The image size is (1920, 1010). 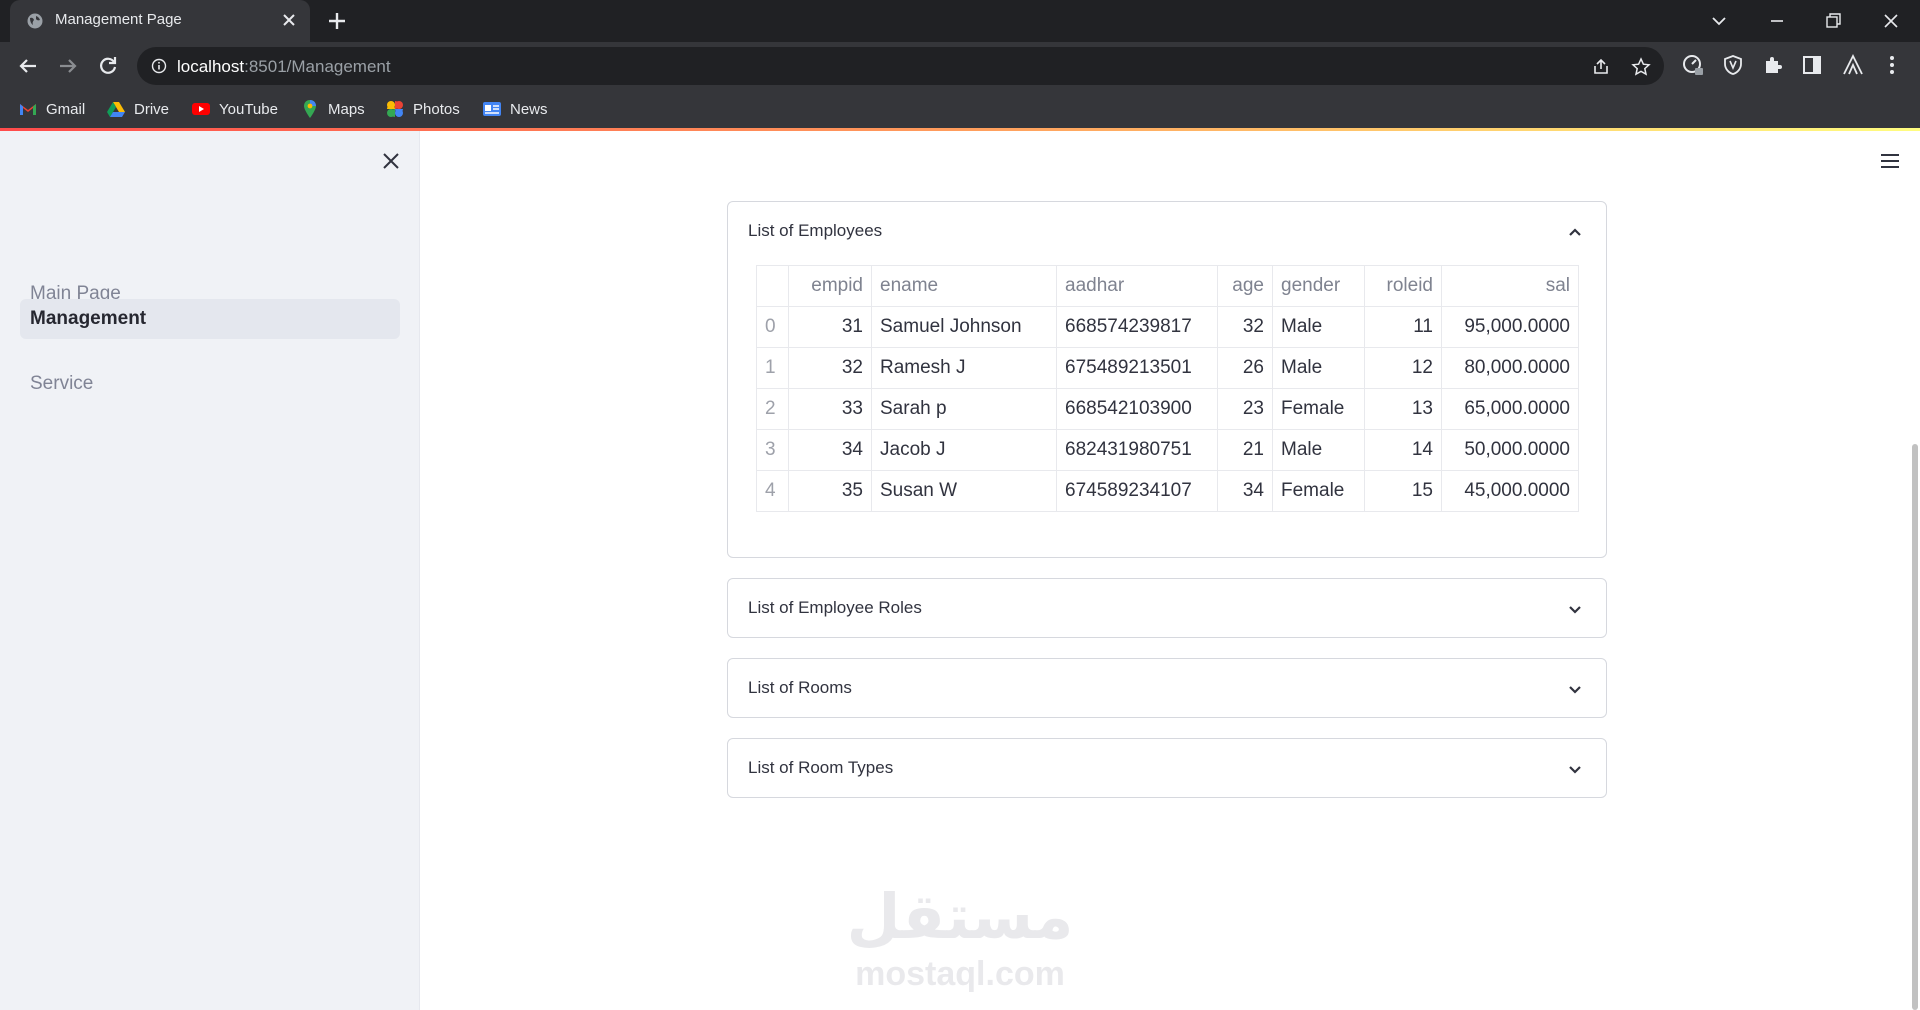 What do you see at coordinates (1137, 491) in the screenshot?
I see `table-cell-aadhar: 674589234107` at bounding box center [1137, 491].